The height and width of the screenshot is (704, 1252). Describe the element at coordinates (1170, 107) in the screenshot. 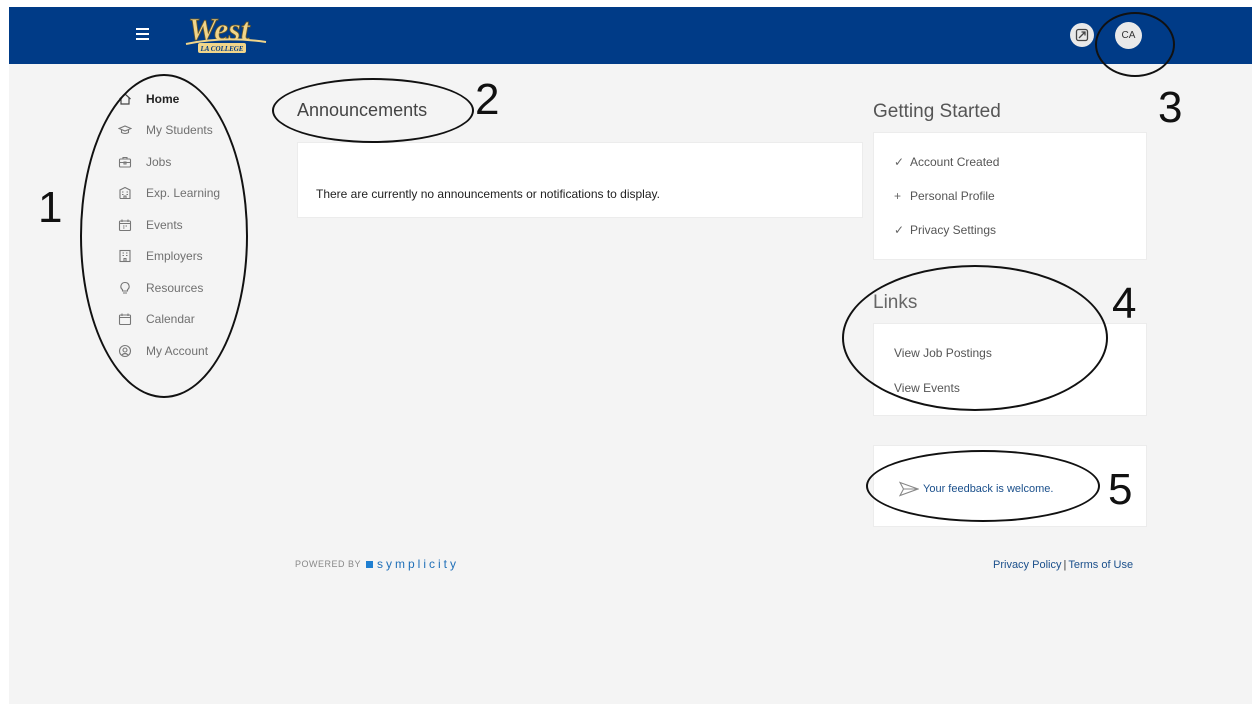

I see `annotation-number-3: 3` at that location.